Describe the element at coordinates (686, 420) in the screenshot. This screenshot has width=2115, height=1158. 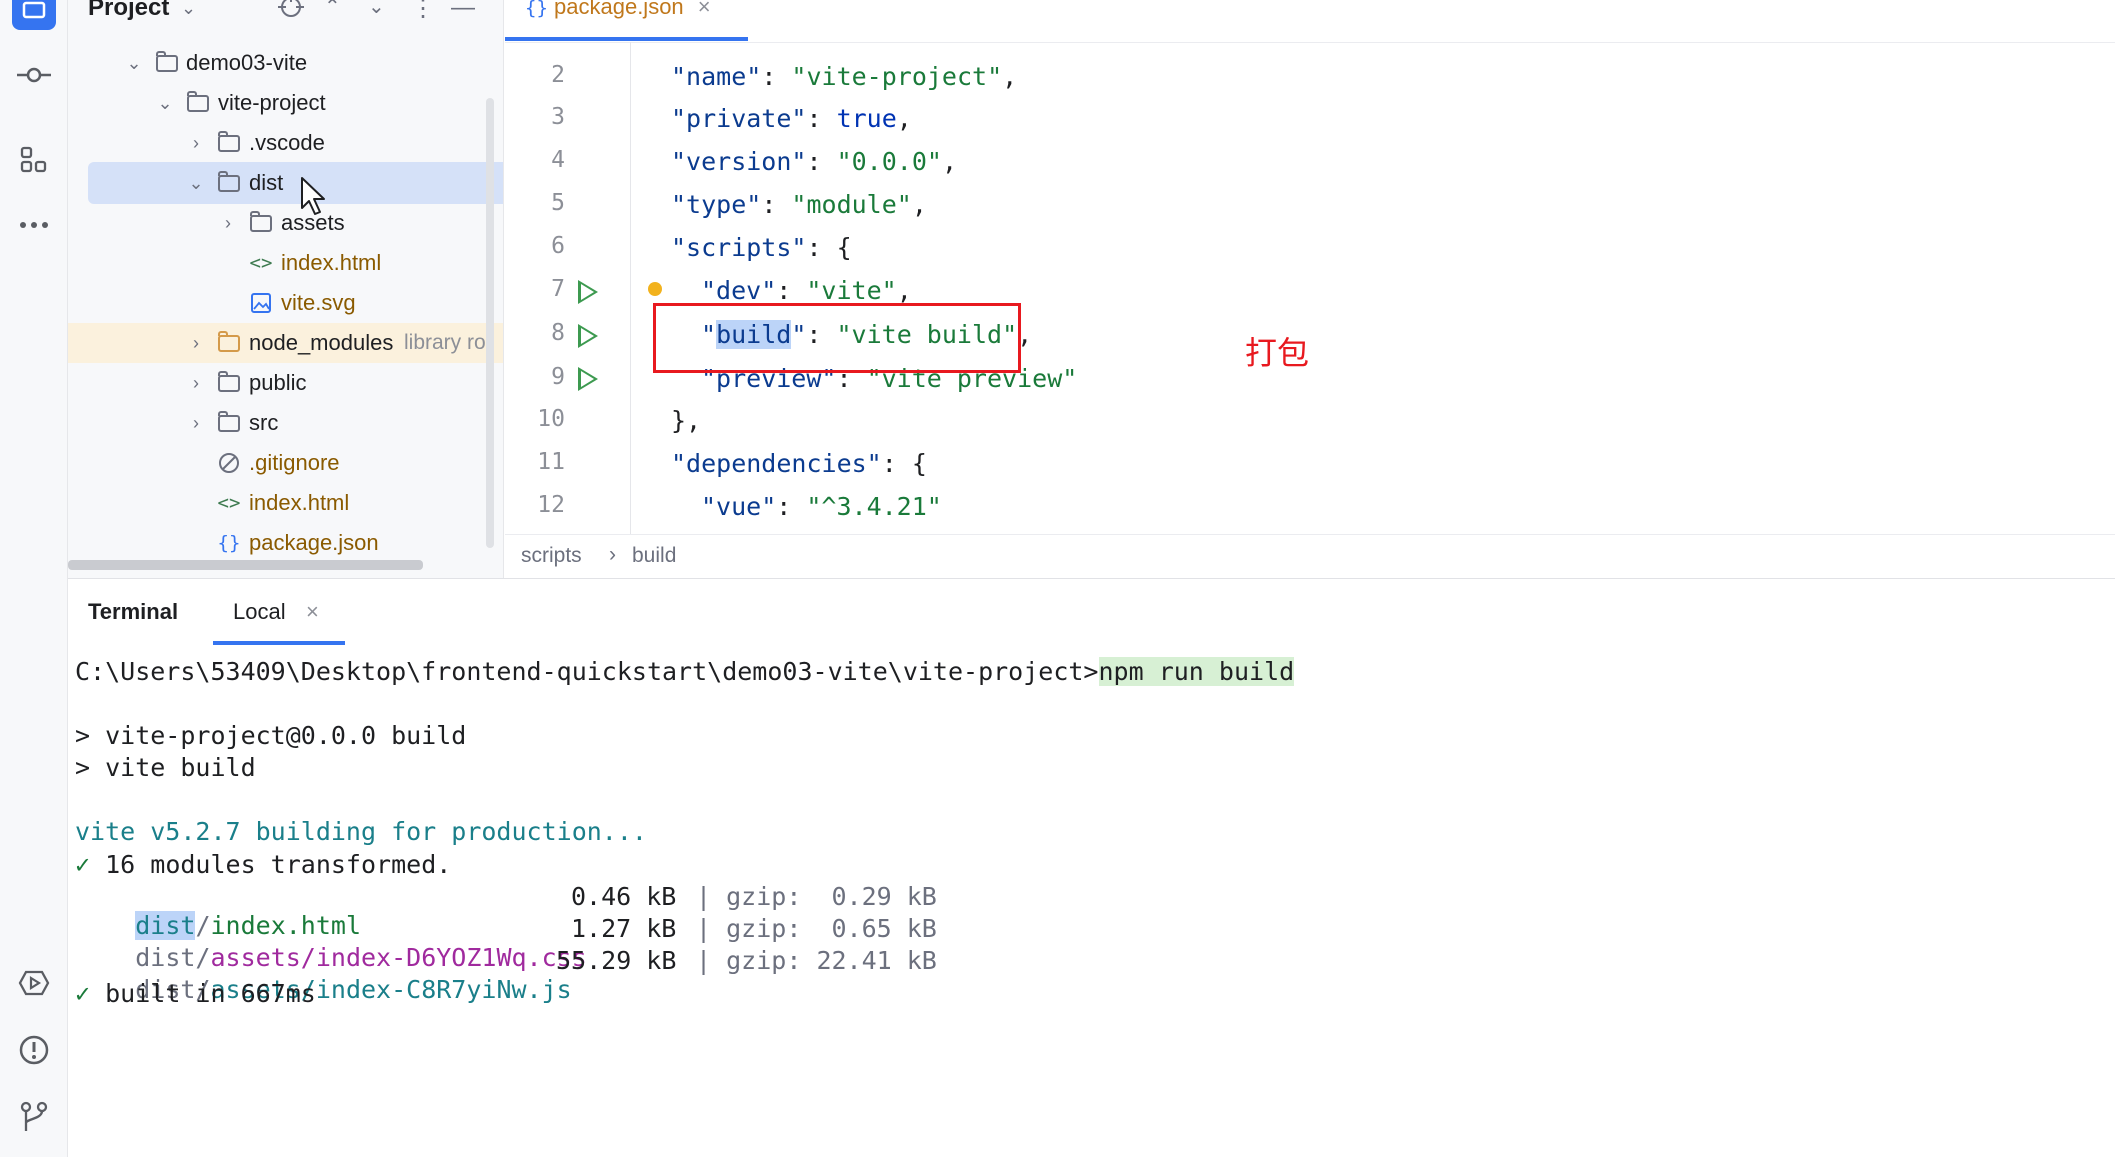
I see `code-line-10: },` at that location.